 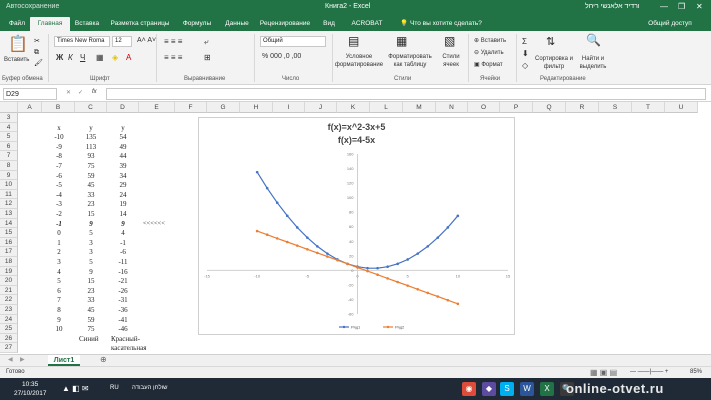 I want to click on find-select-button: Найти и выделить, so click(x=593, y=63).